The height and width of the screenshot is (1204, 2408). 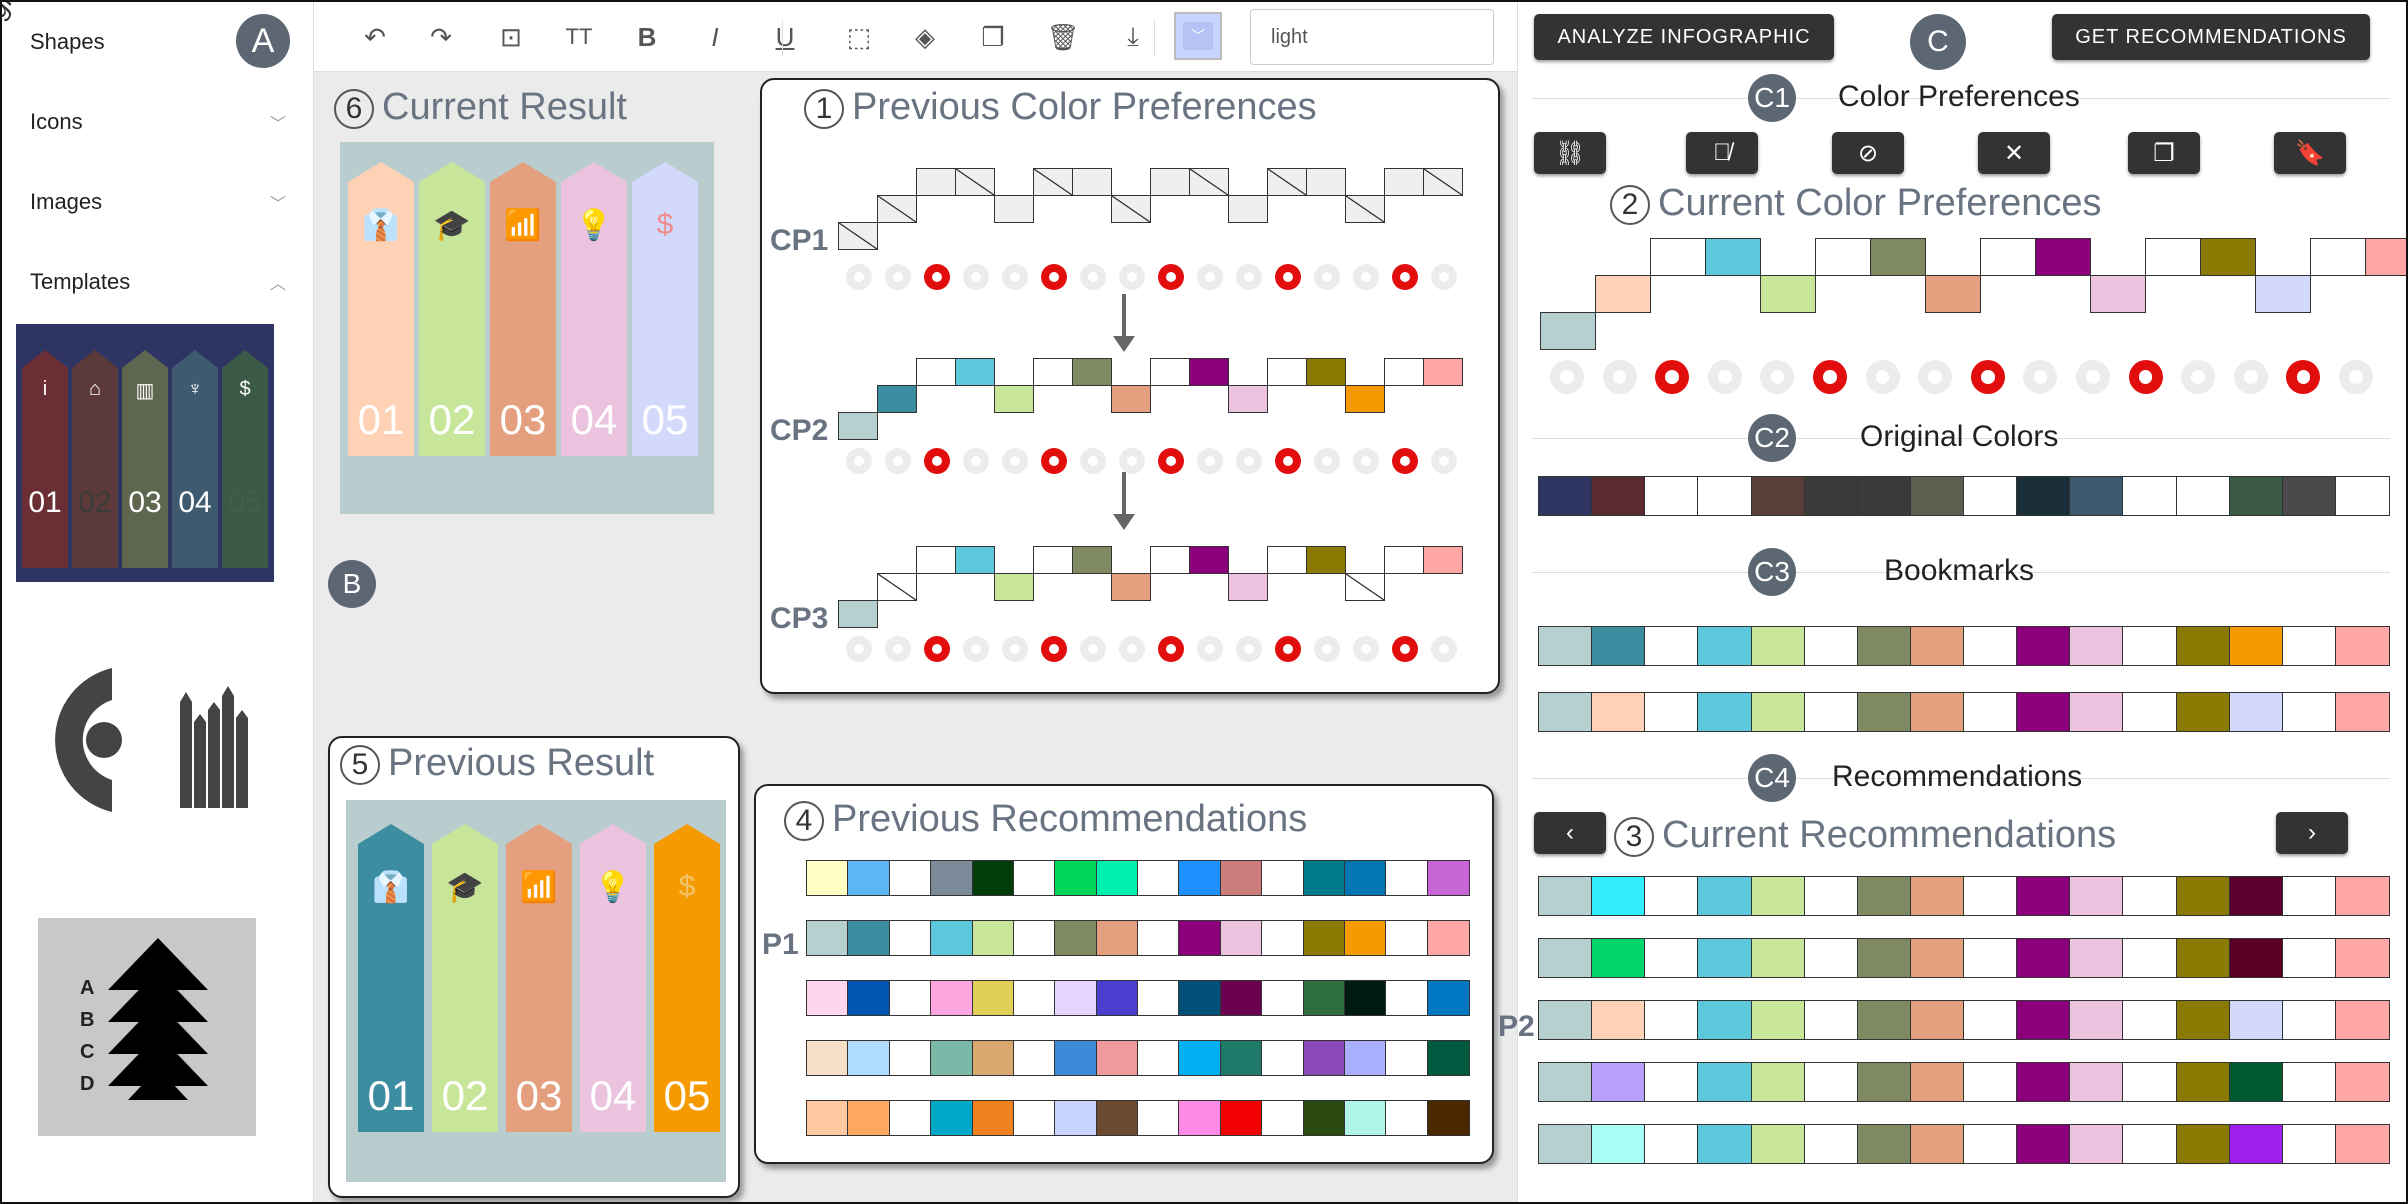 I want to click on undo-icon: ↶, so click(x=375, y=37).